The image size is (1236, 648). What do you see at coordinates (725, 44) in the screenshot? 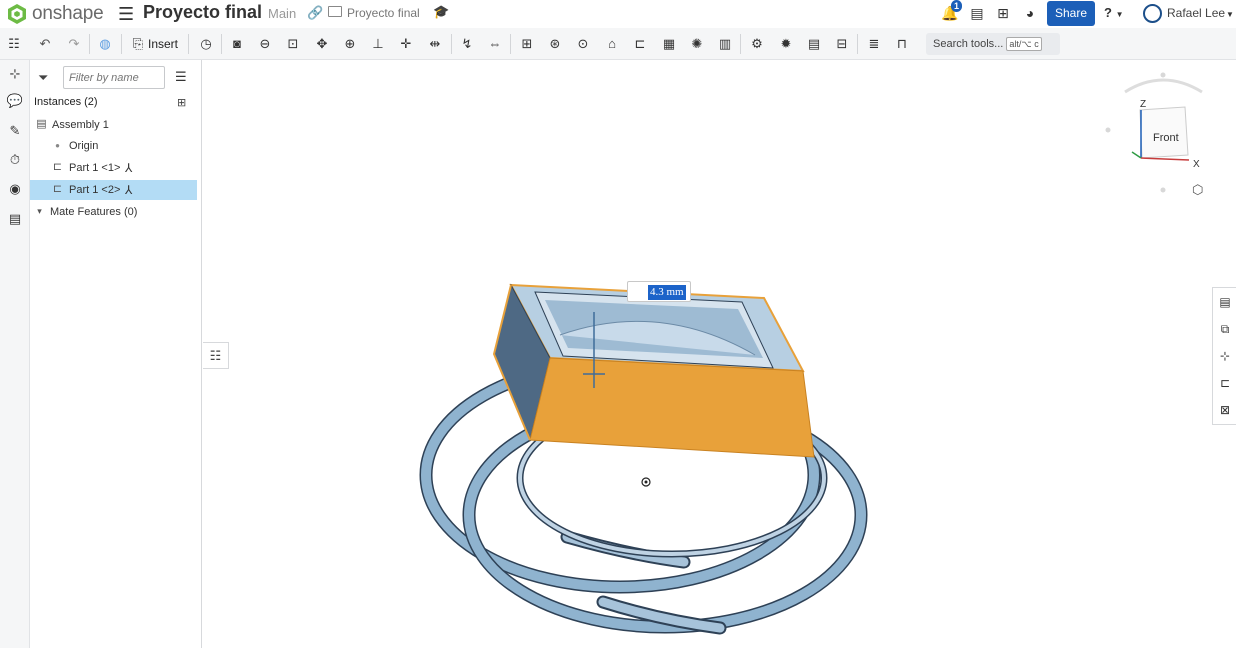
I see `interference-icon: ▥` at bounding box center [725, 44].